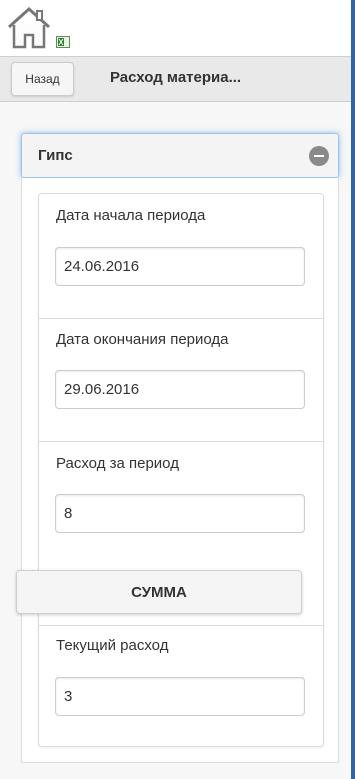 The height and width of the screenshot is (779, 355). I want to click on end-date-field: 29.06.2016, so click(180, 389).